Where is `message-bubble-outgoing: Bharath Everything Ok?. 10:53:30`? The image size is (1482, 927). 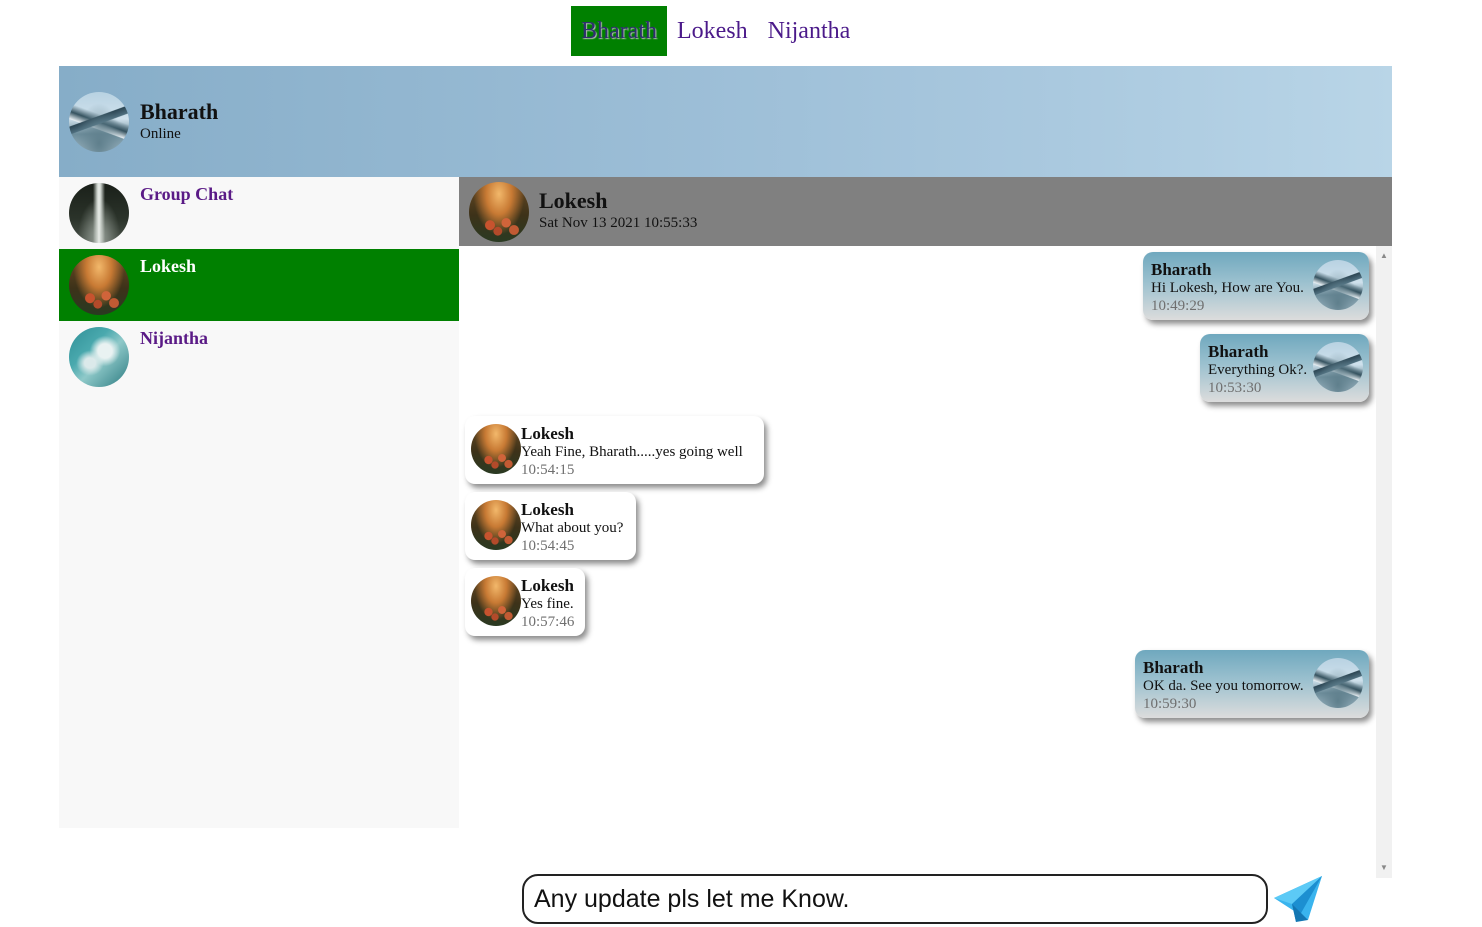 message-bubble-outgoing: Bharath Everything Ok?. 10:53:30 is located at coordinates (1284, 368).